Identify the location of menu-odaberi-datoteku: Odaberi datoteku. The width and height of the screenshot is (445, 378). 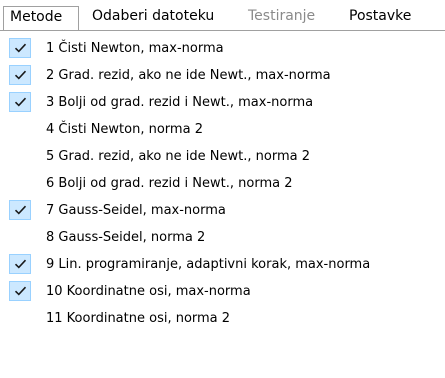
(153, 18).